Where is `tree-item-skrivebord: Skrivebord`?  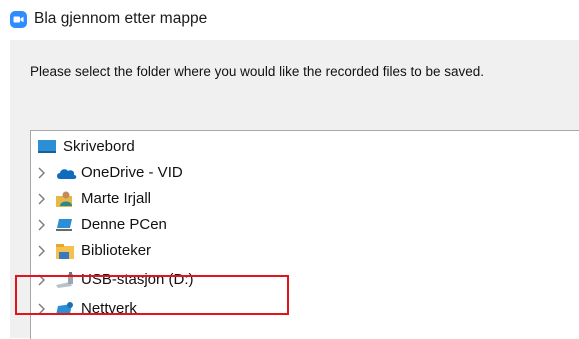
tree-item-skrivebord: Skrivebord is located at coordinates (305, 147).